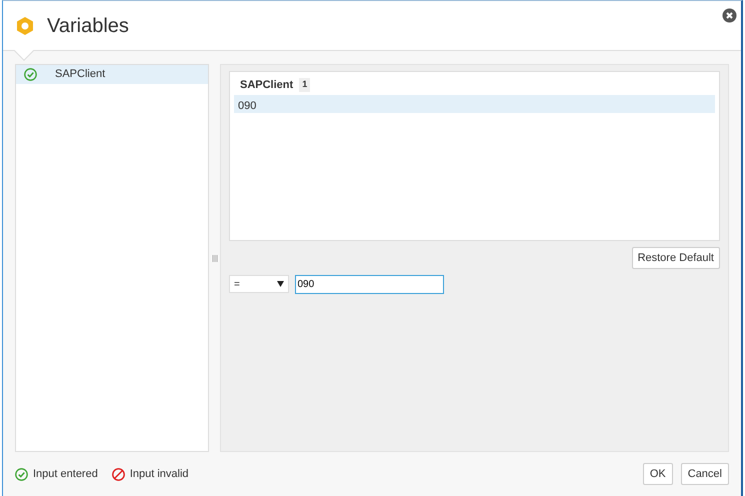 The image size is (745, 496). Describe the element at coordinates (25, 26) in the screenshot. I see `logo-icon` at that location.